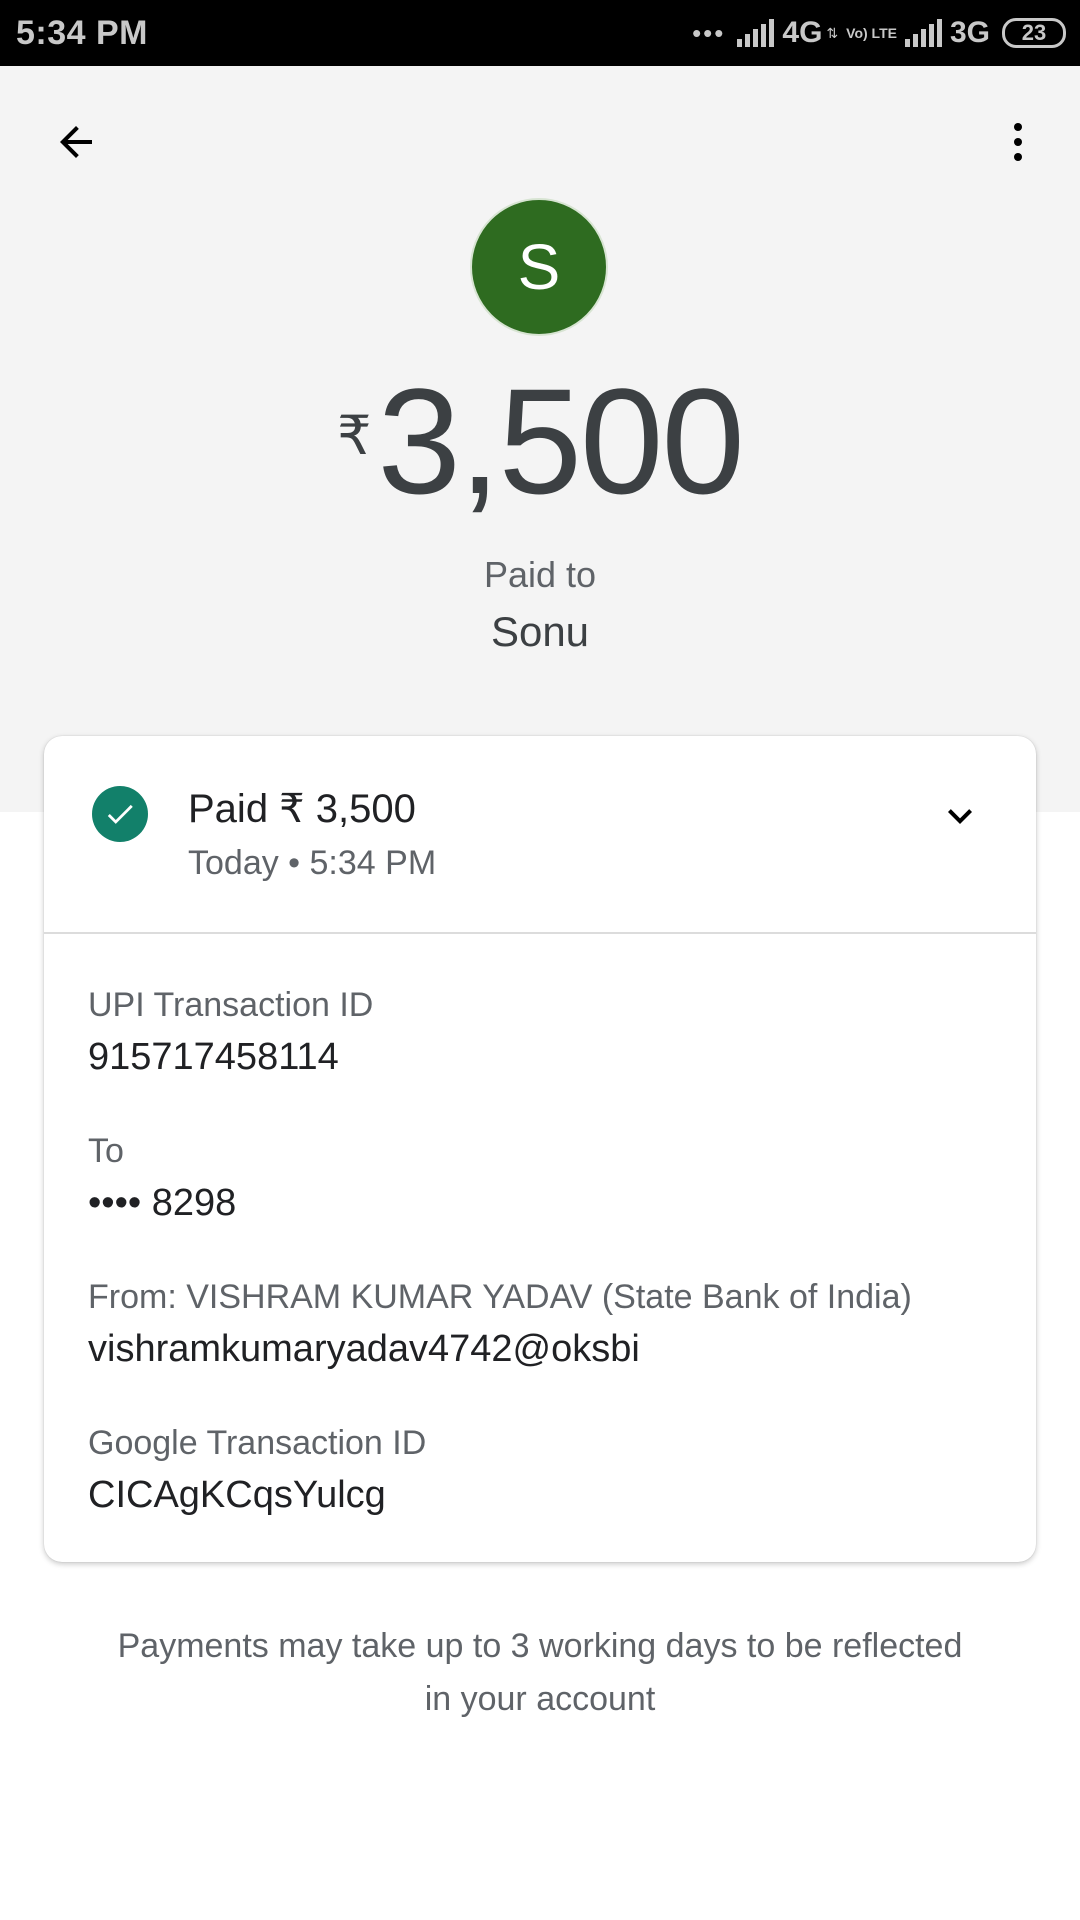 The image size is (1080, 1920). I want to click on payee-name: Sonu, so click(540, 631).